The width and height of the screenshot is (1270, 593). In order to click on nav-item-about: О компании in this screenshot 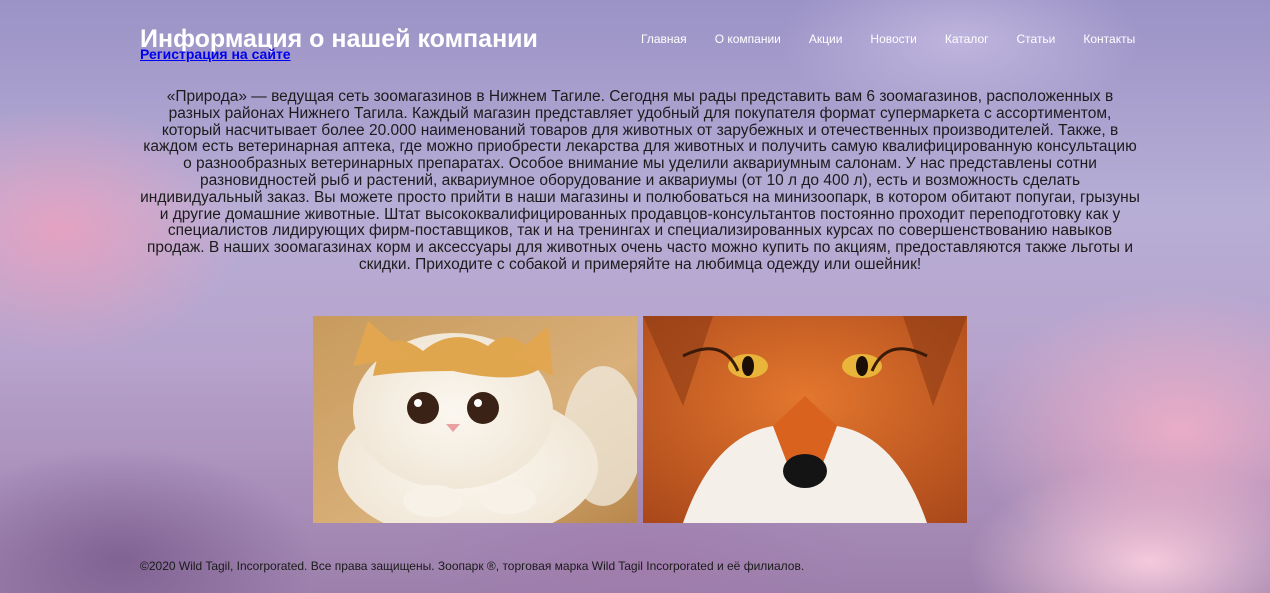, I will do `click(748, 39)`.